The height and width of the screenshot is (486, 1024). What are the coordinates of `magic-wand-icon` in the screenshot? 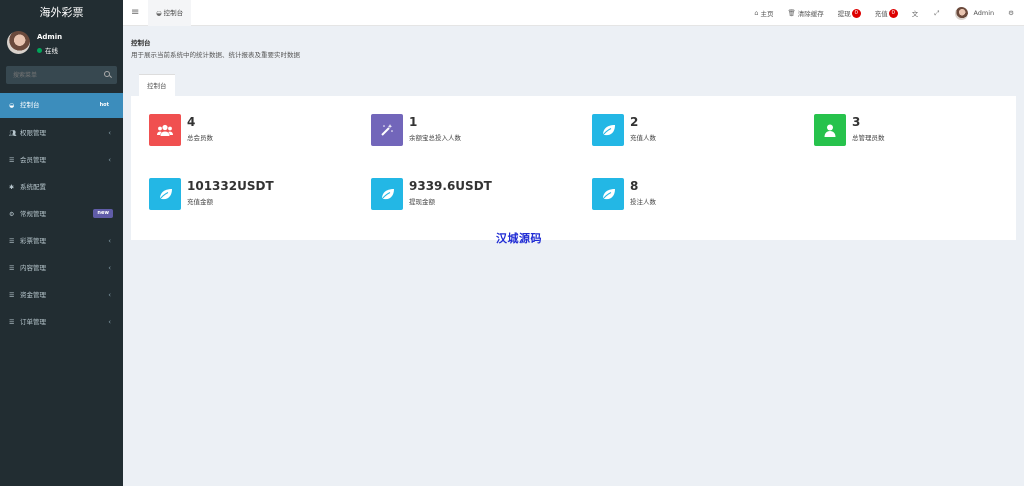 It's located at (387, 130).